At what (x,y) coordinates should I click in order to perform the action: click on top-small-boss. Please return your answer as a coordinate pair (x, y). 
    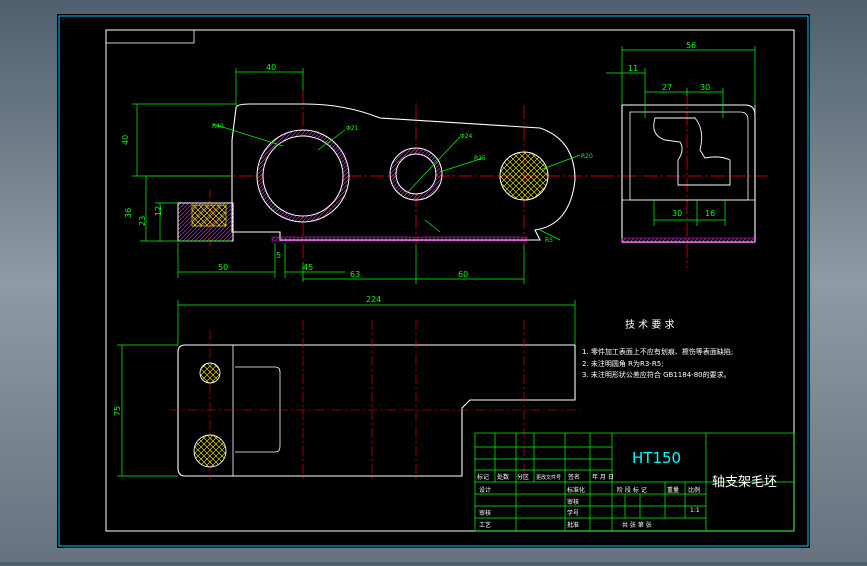
    Looking at the image, I should click on (210, 373).